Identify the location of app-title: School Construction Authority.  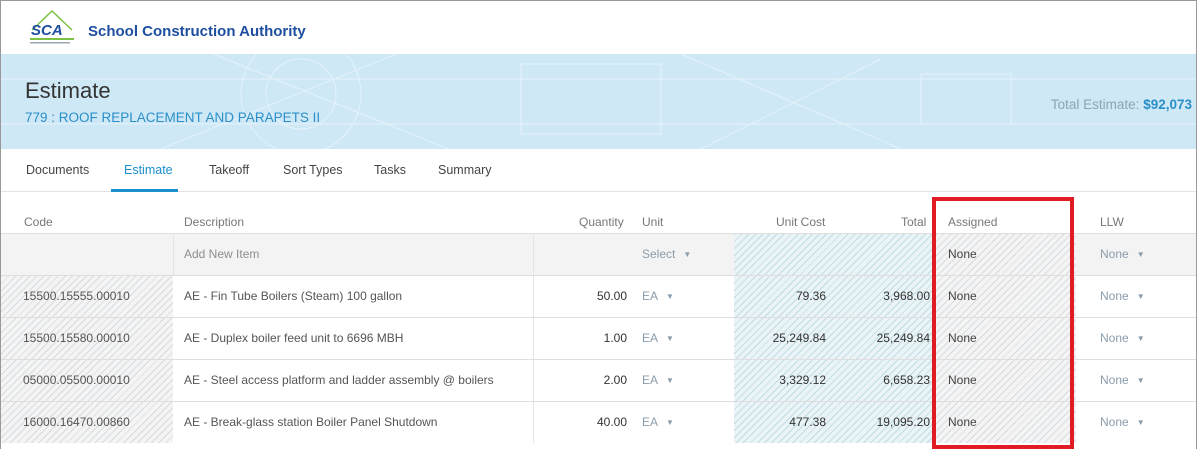
(197, 31).